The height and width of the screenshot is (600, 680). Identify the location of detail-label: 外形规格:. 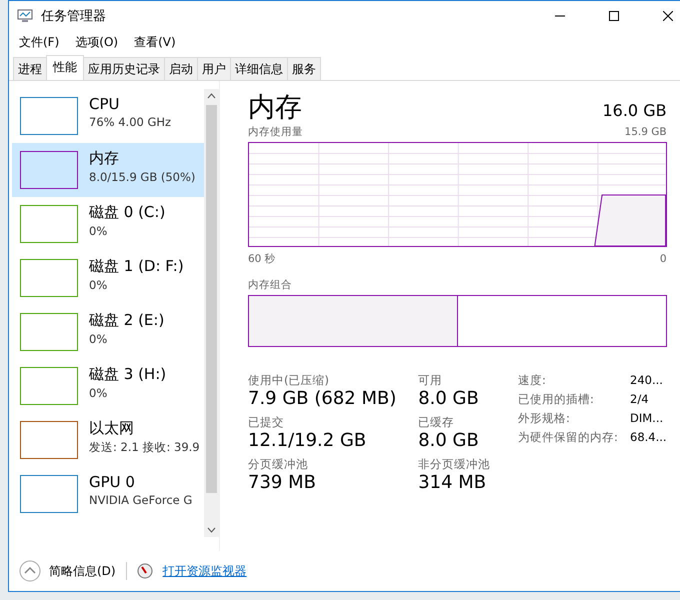
(544, 418).